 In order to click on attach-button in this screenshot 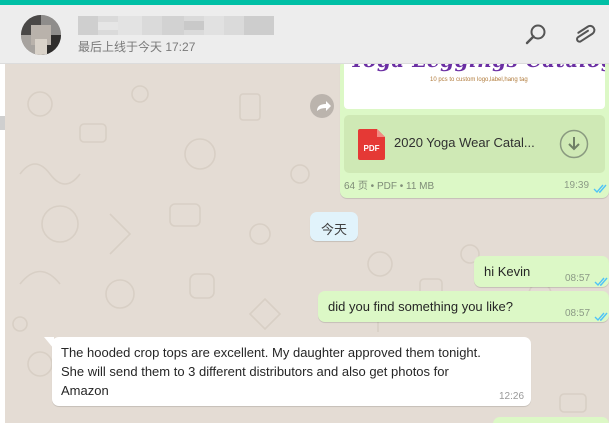, I will do `click(584, 35)`.